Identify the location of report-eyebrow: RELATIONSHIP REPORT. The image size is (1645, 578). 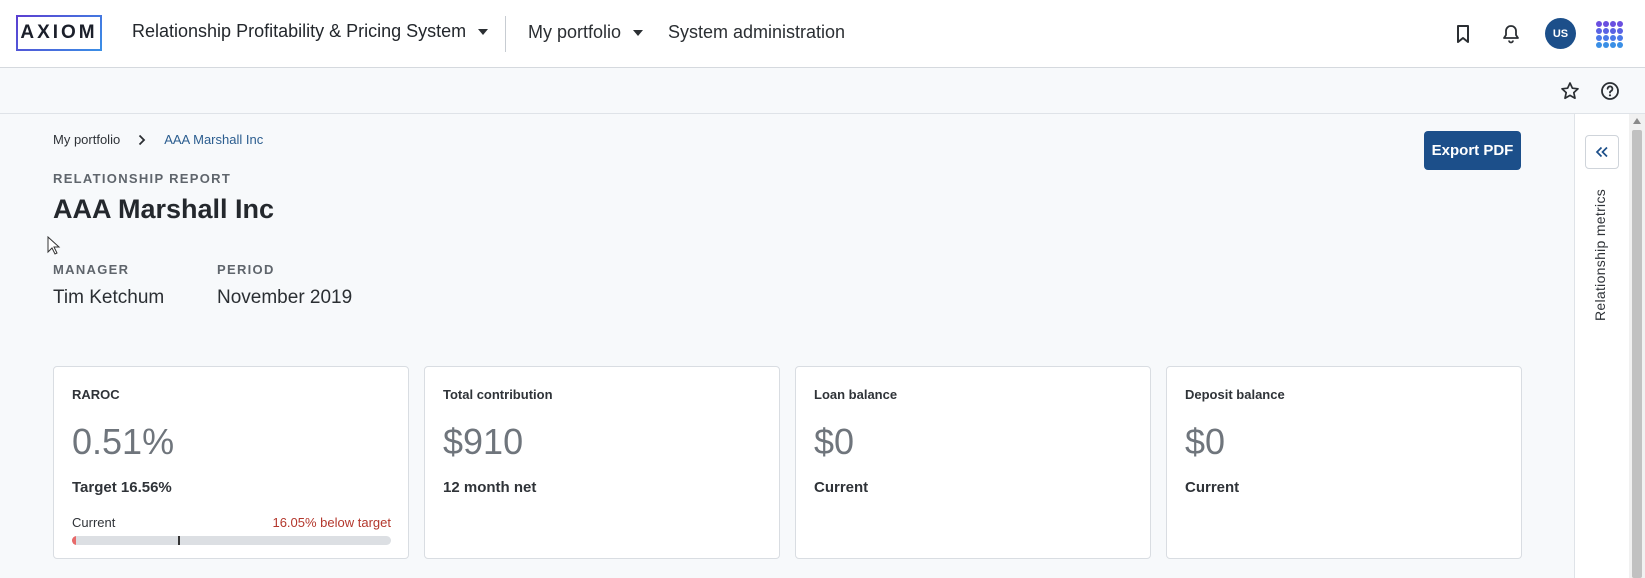
(142, 178).